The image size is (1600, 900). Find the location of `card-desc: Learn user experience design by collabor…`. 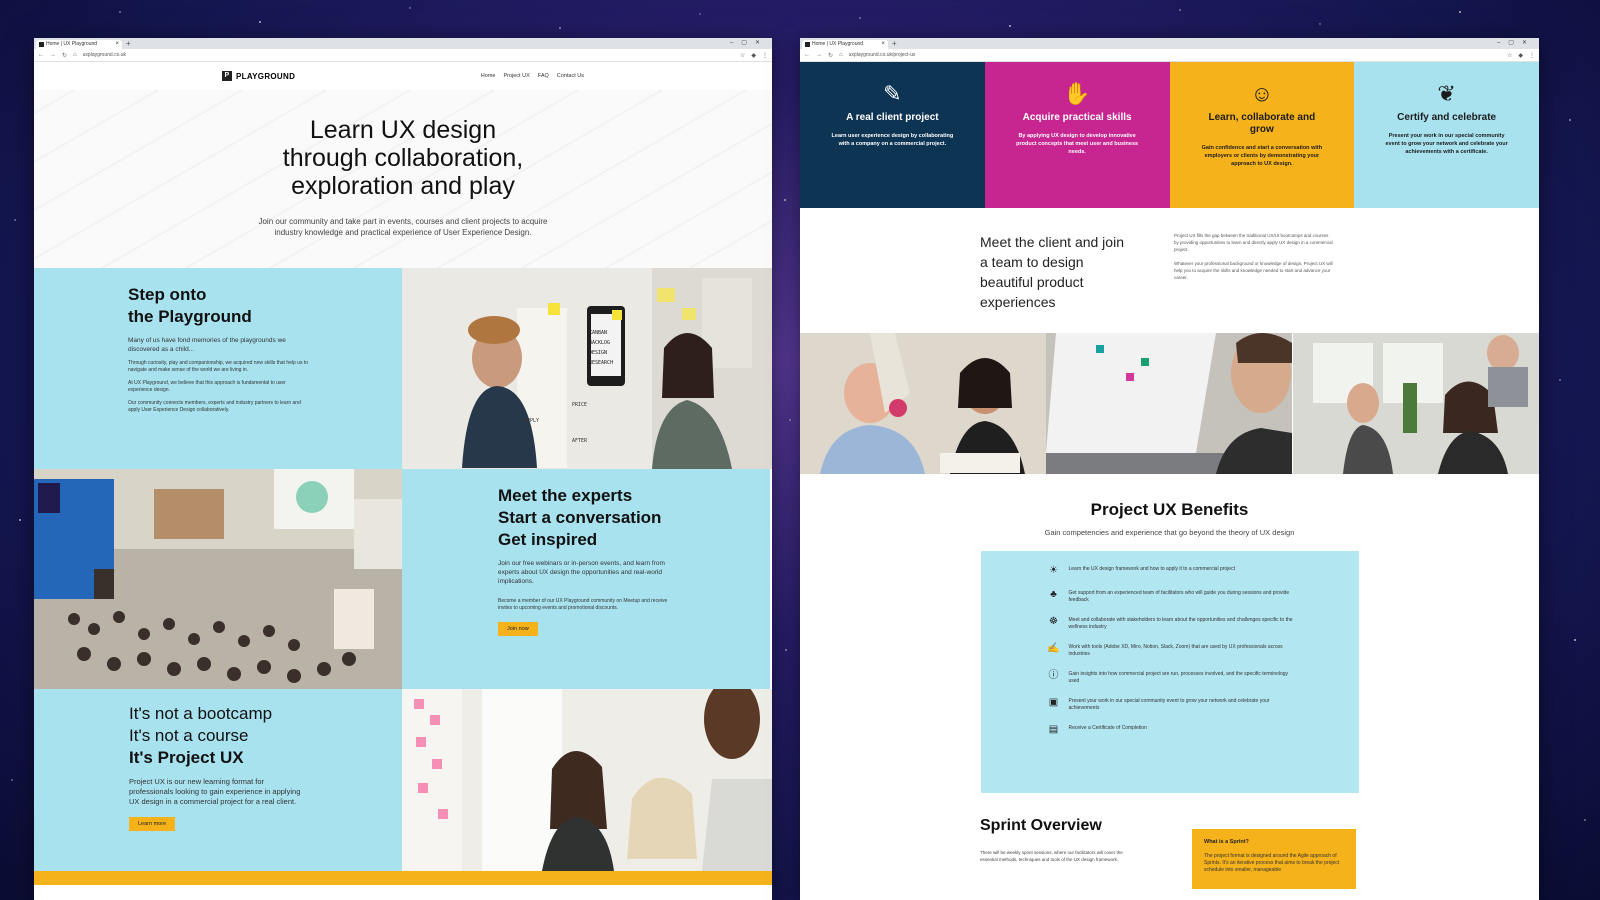

card-desc: Learn user experience design by collabor… is located at coordinates (892, 140).